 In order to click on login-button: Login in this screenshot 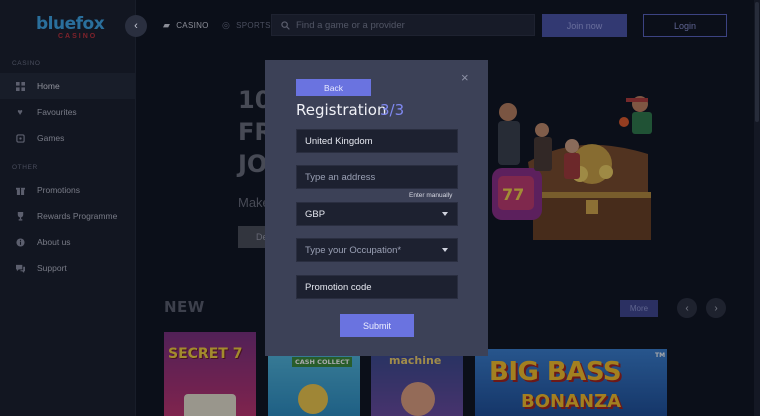, I will do `click(685, 25)`.